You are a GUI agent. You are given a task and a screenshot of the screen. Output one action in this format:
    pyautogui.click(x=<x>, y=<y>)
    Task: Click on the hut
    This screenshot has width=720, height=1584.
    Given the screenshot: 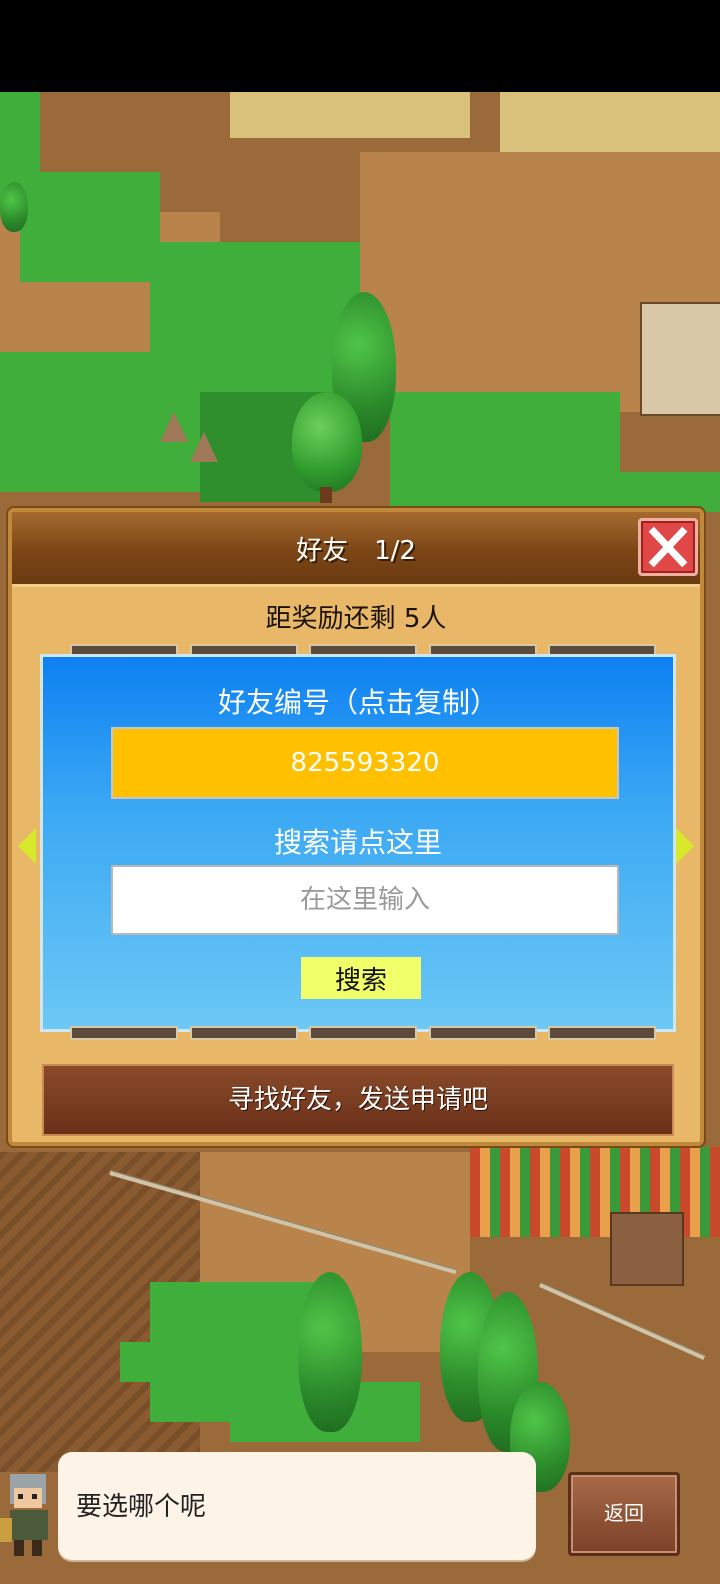 What is the action you would take?
    pyautogui.click(x=680, y=359)
    